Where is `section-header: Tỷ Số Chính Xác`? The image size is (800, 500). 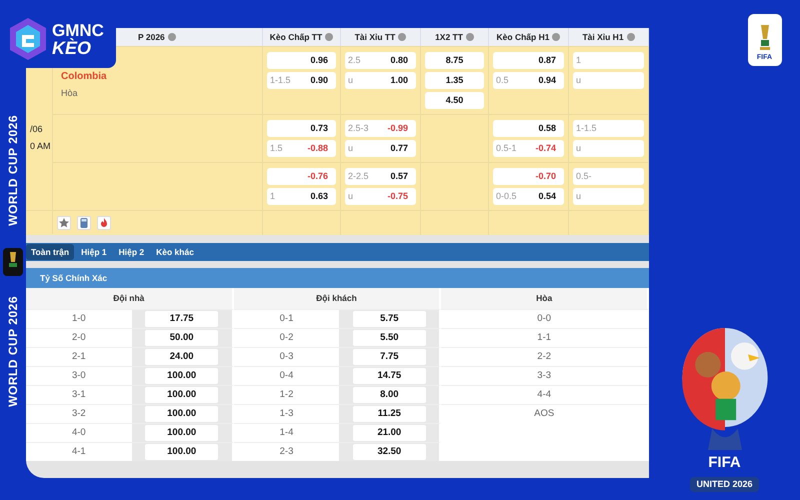 section-header: Tỷ Số Chính Xác is located at coordinates (337, 278).